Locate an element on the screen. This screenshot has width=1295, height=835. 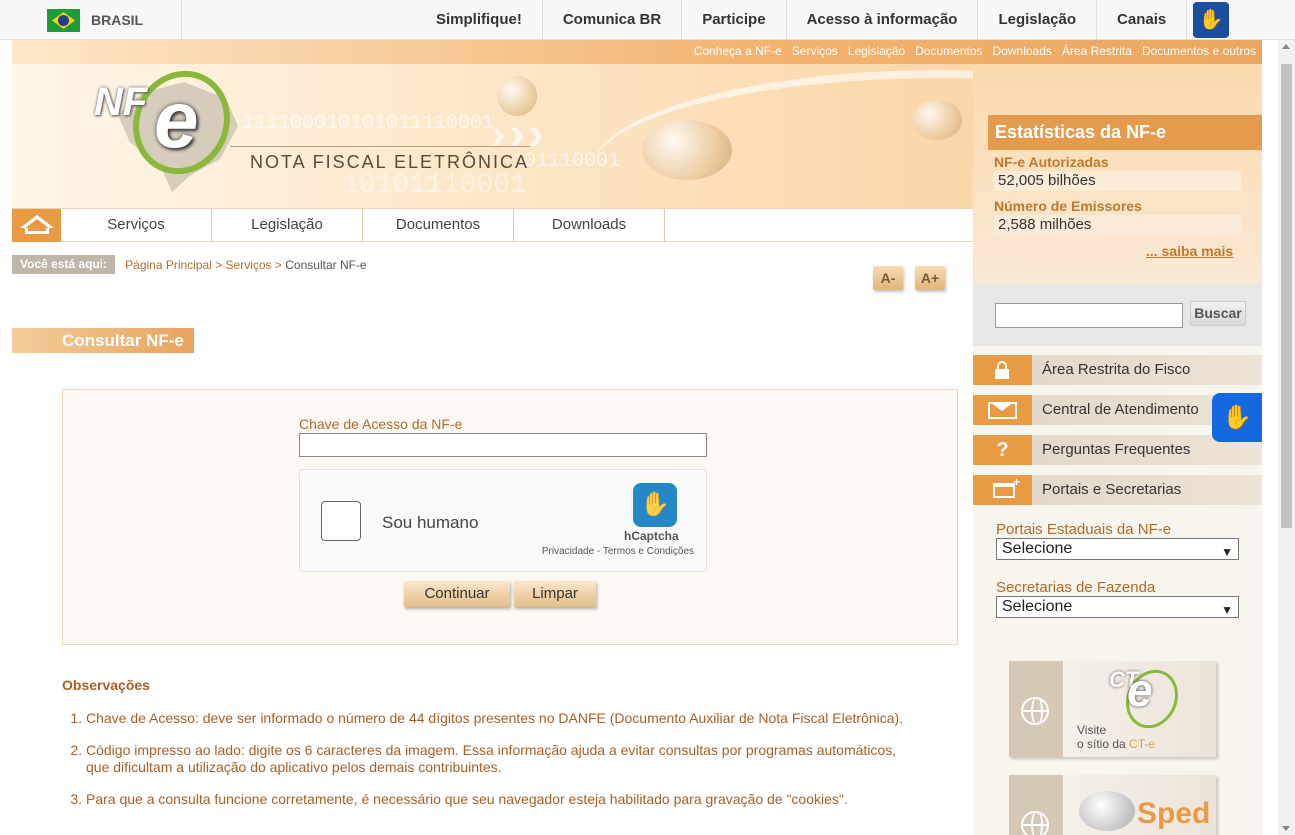
sidebar-item-label: Central de Atendimento is located at coordinates (1120, 409).